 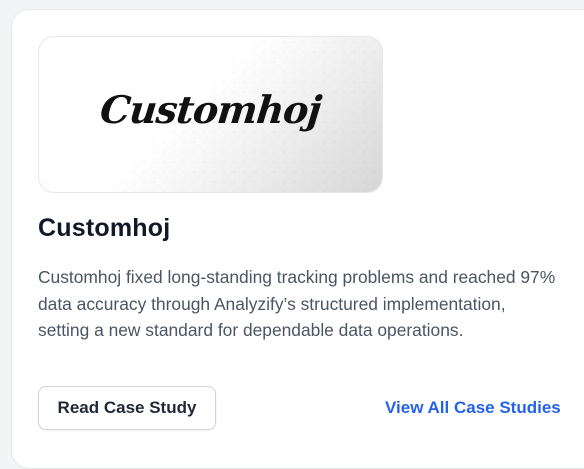 What do you see at coordinates (210, 109) in the screenshot?
I see `customer-logo: Customhoj` at bounding box center [210, 109].